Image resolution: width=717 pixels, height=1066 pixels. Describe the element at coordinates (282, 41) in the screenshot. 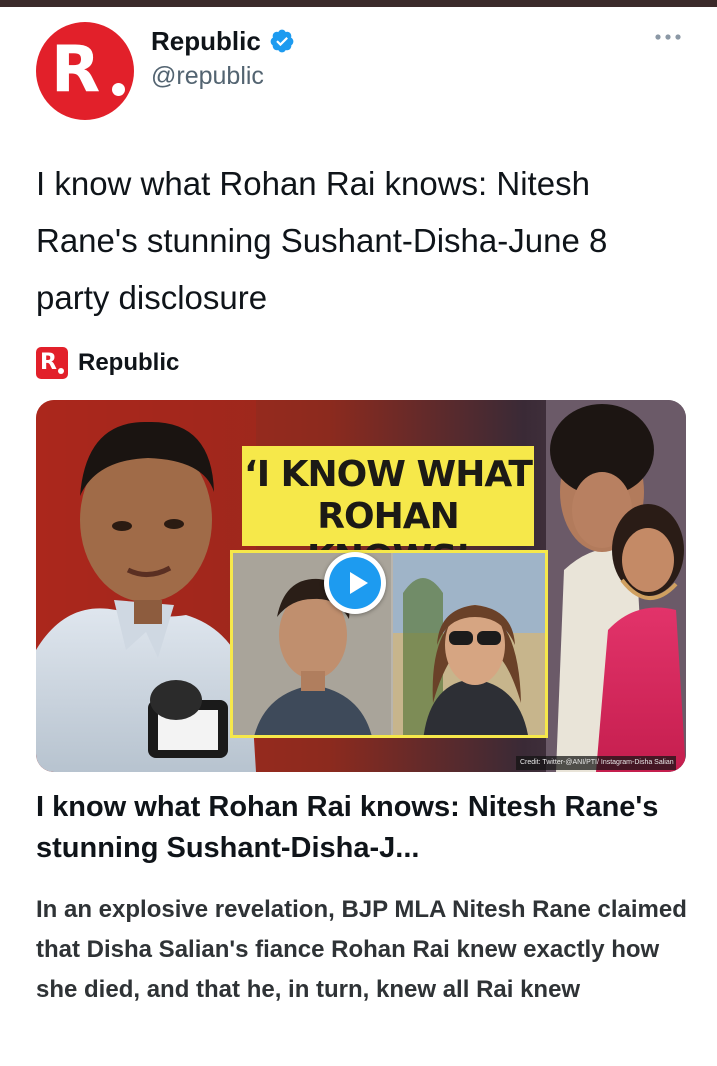

I see `verified-badge-icon` at that location.